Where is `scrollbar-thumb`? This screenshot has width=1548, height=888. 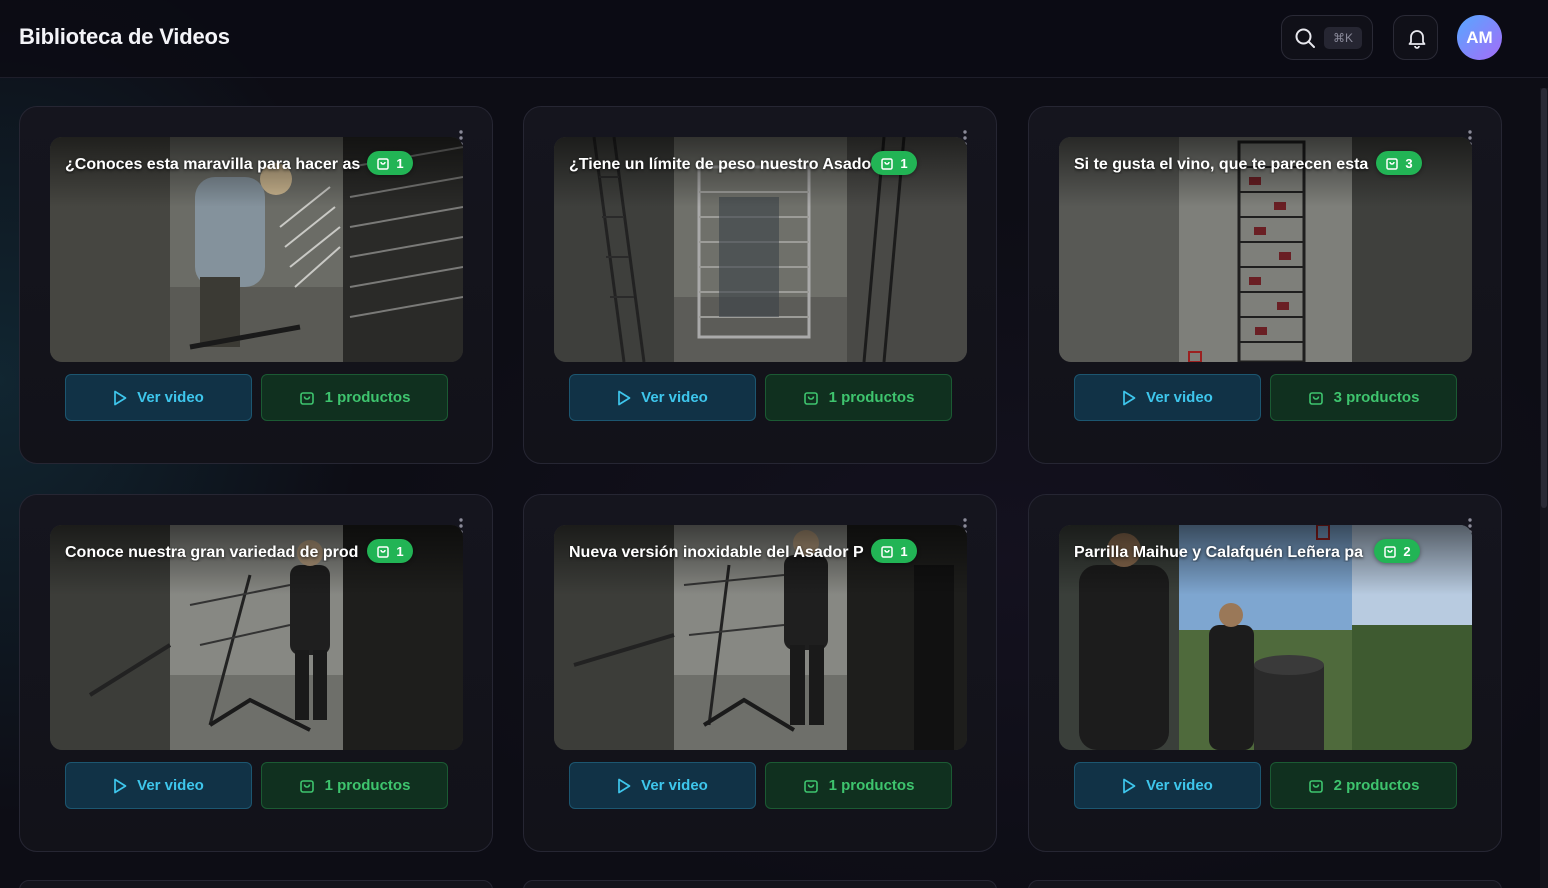
scrollbar-thumb is located at coordinates (1544, 298).